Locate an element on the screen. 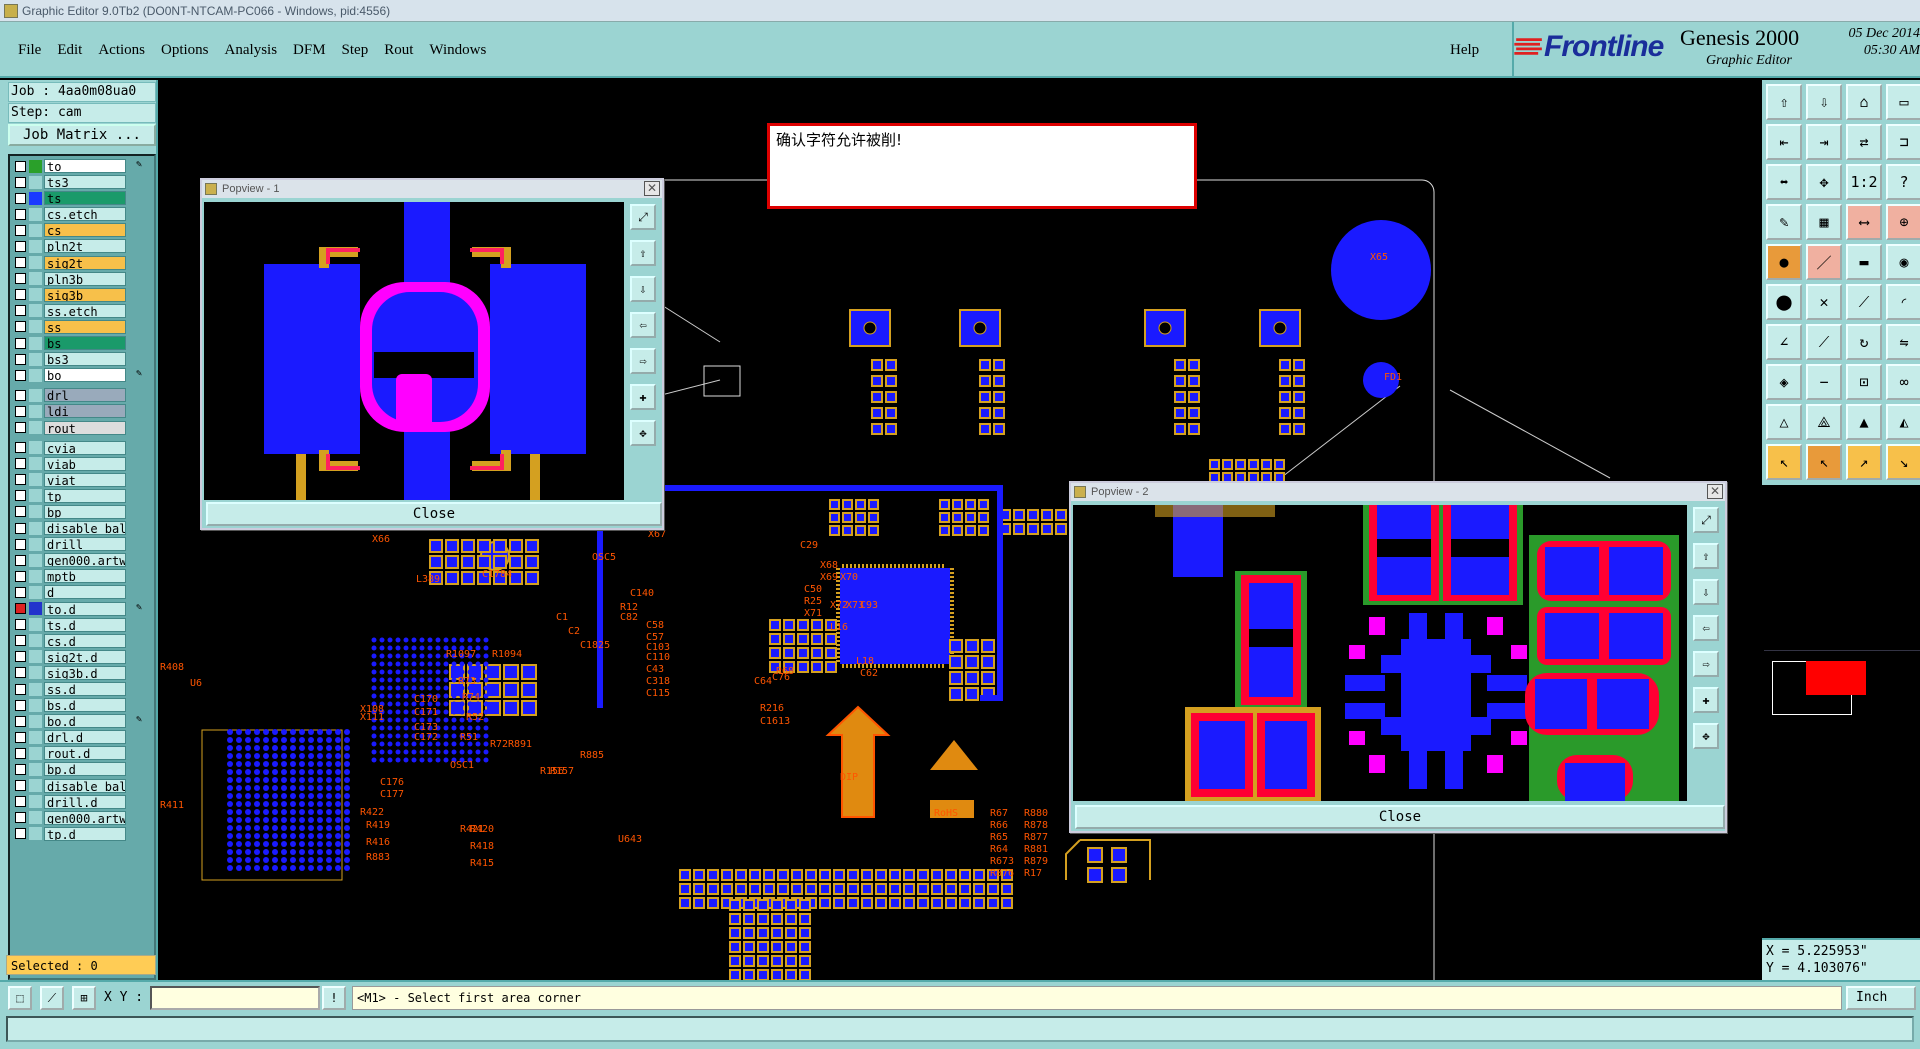  rotate-icon: ↻ is located at coordinates (1864, 342).